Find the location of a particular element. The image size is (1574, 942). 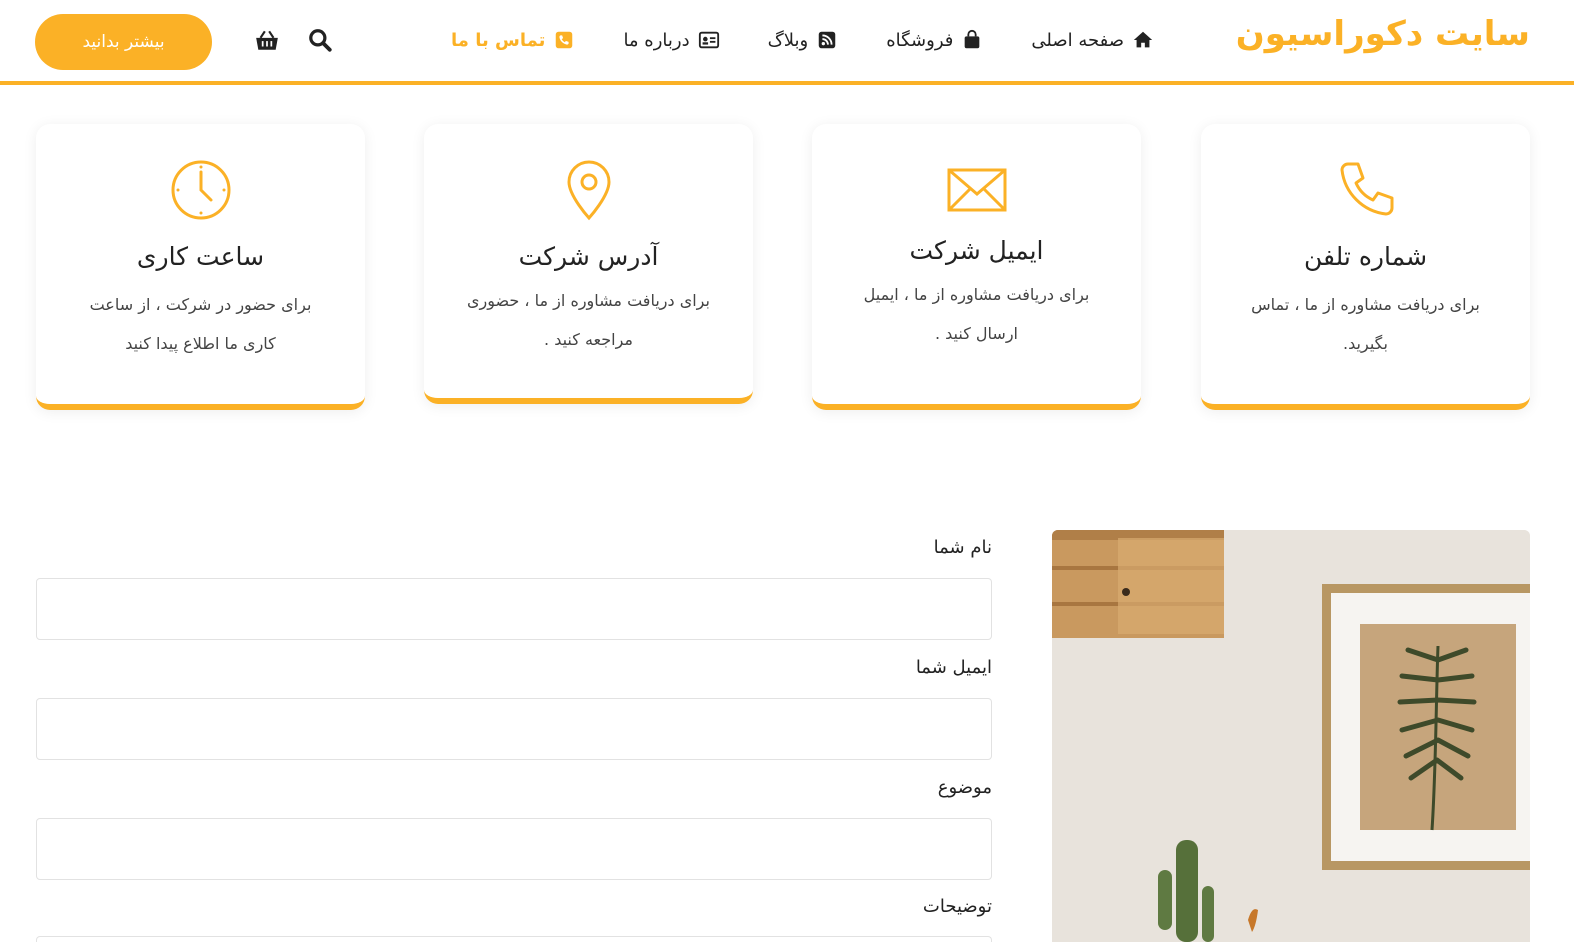

learn-more-button: بیشتر بدانید is located at coordinates (123, 42).